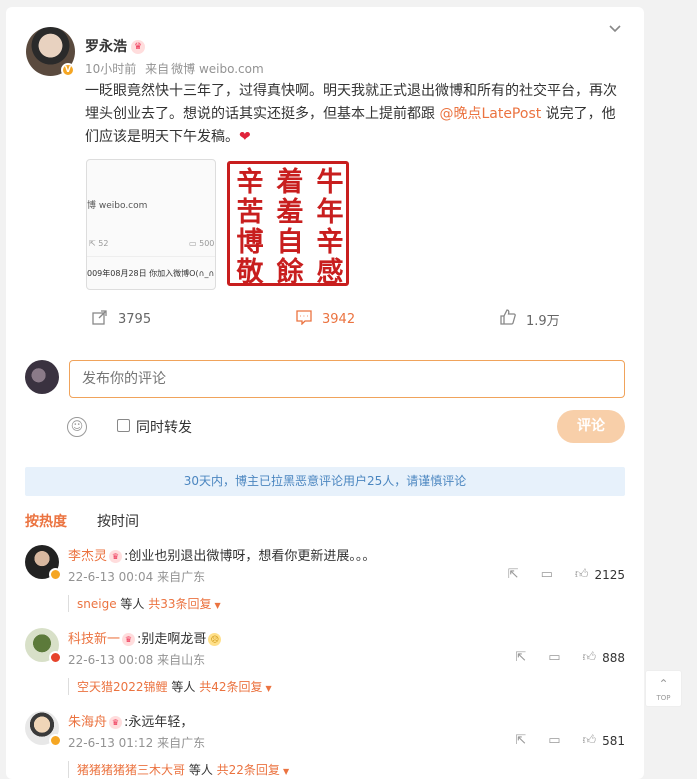  Describe the element at coordinates (230, 687) in the screenshot. I see `reply-count: 共42条回复` at that location.